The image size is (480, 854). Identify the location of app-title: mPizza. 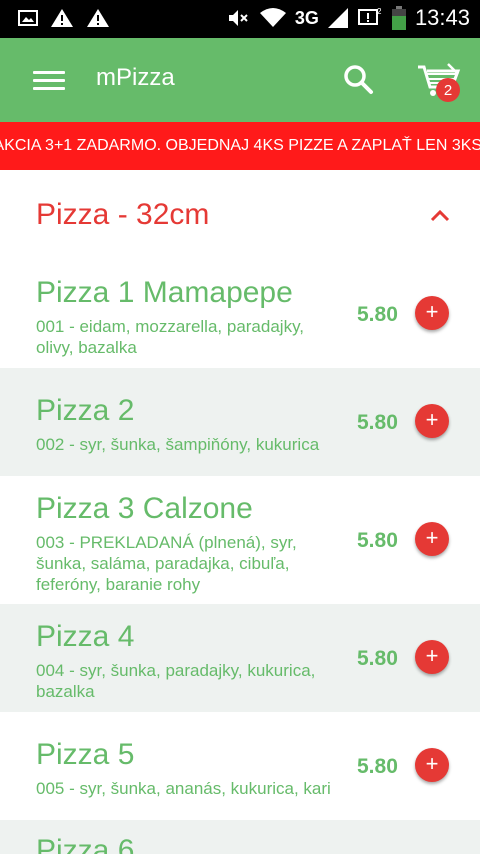
(135, 77).